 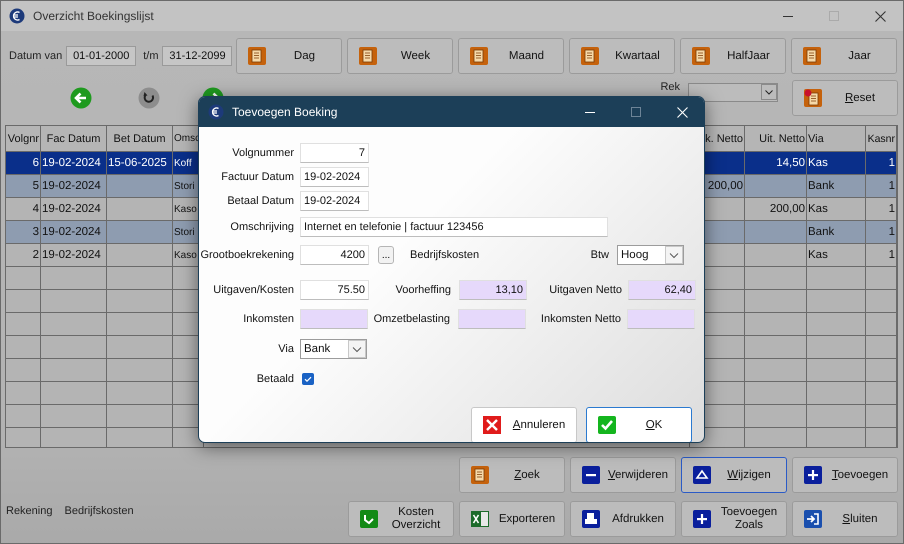 What do you see at coordinates (724, 138) in the screenshot?
I see `column-header: k. Netto` at bounding box center [724, 138].